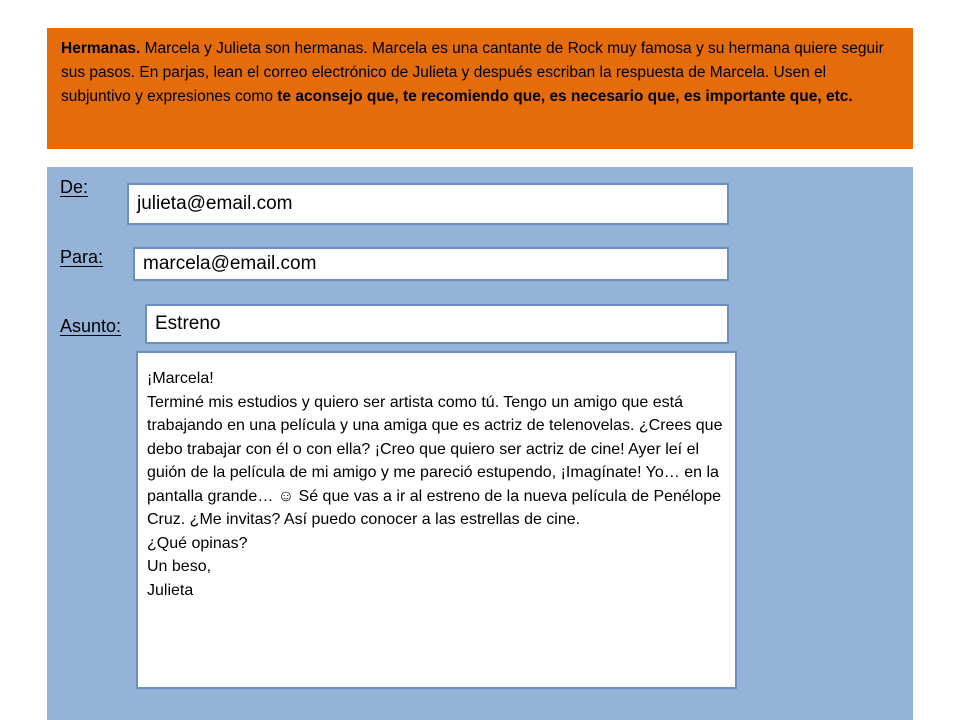 The height and width of the screenshot is (720, 960). What do you see at coordinates (91, 326) in the screenshot?
I see `subject-label: Asunto:` at bounding box center [91, 326].